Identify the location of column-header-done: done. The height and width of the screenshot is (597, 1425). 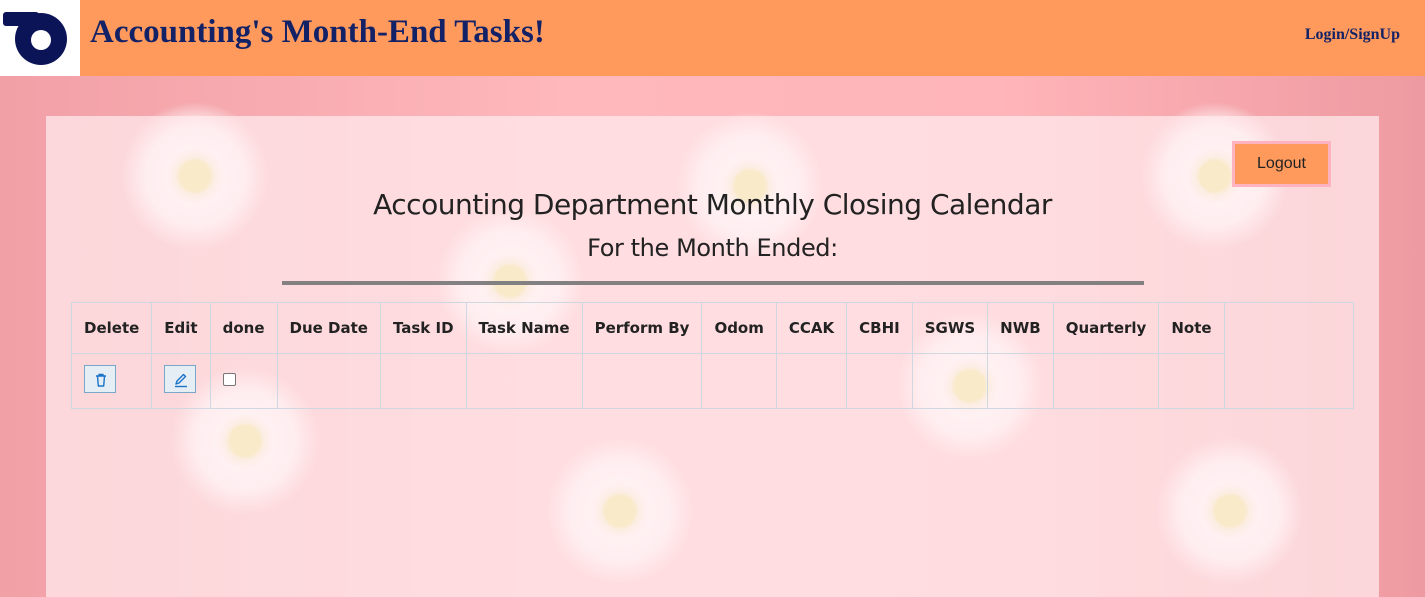
(244, 328).